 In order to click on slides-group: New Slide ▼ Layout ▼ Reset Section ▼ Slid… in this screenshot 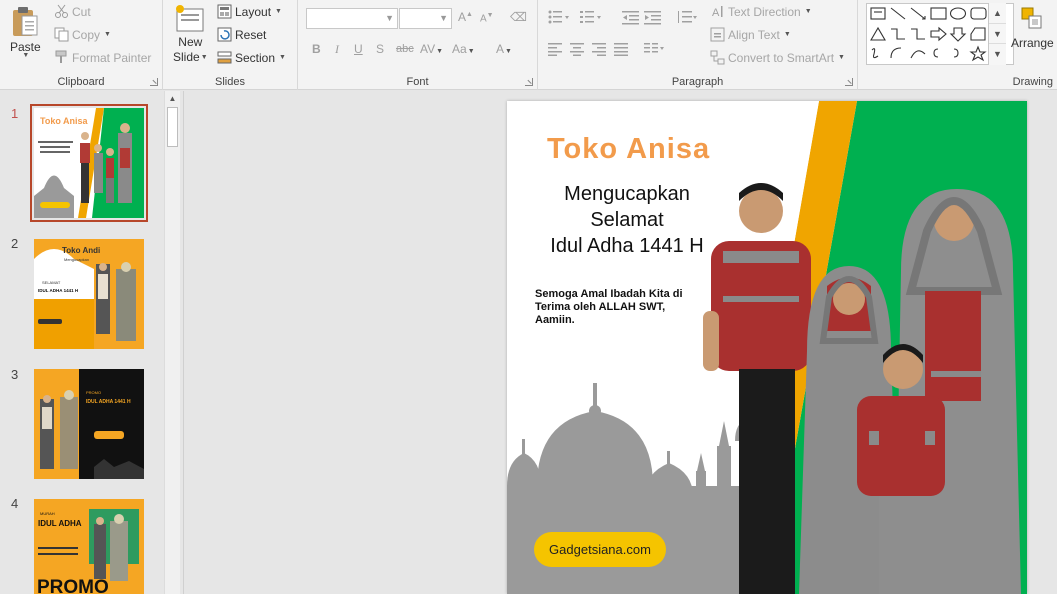, I will do `click(230, 45)`.